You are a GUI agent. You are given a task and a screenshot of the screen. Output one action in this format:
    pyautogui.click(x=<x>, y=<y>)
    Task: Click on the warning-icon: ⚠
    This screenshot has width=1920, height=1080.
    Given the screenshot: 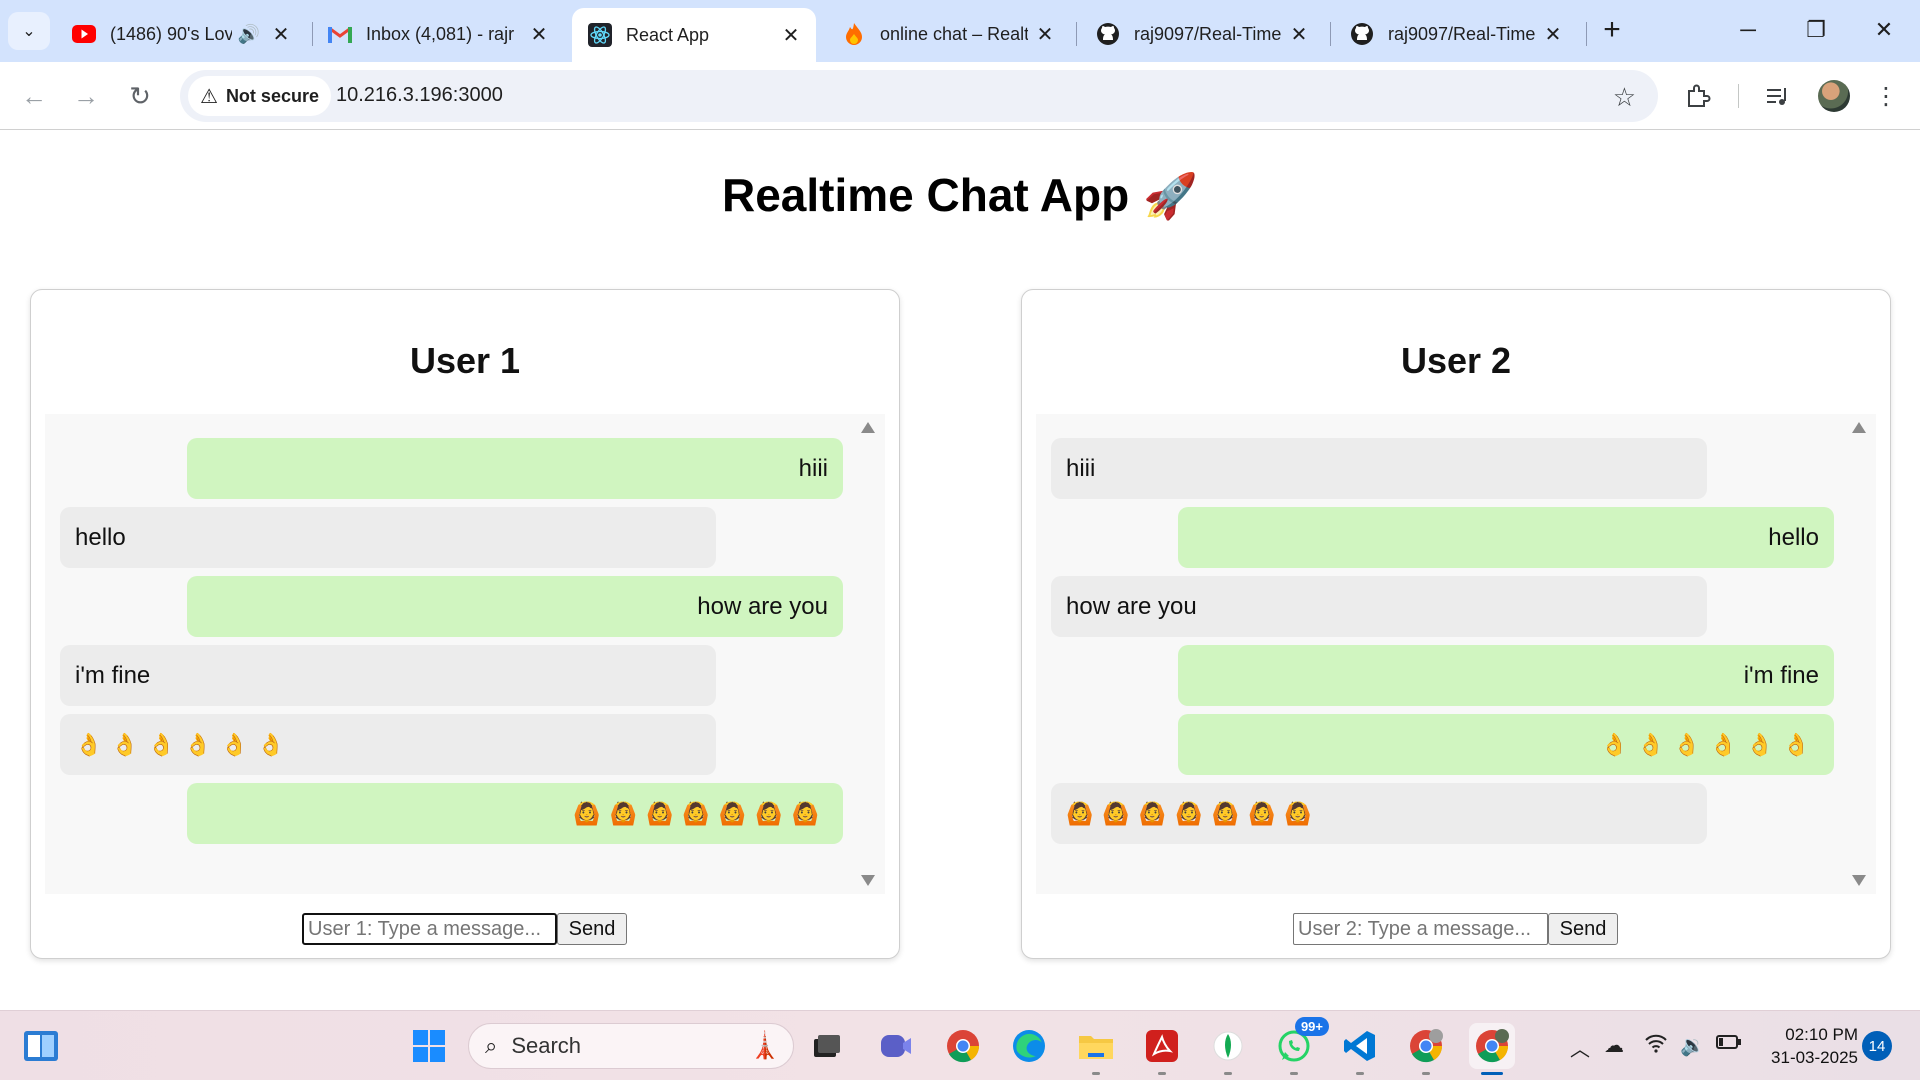 What is the action you would take?
    pyautogui.click(x=209, y=96)
    